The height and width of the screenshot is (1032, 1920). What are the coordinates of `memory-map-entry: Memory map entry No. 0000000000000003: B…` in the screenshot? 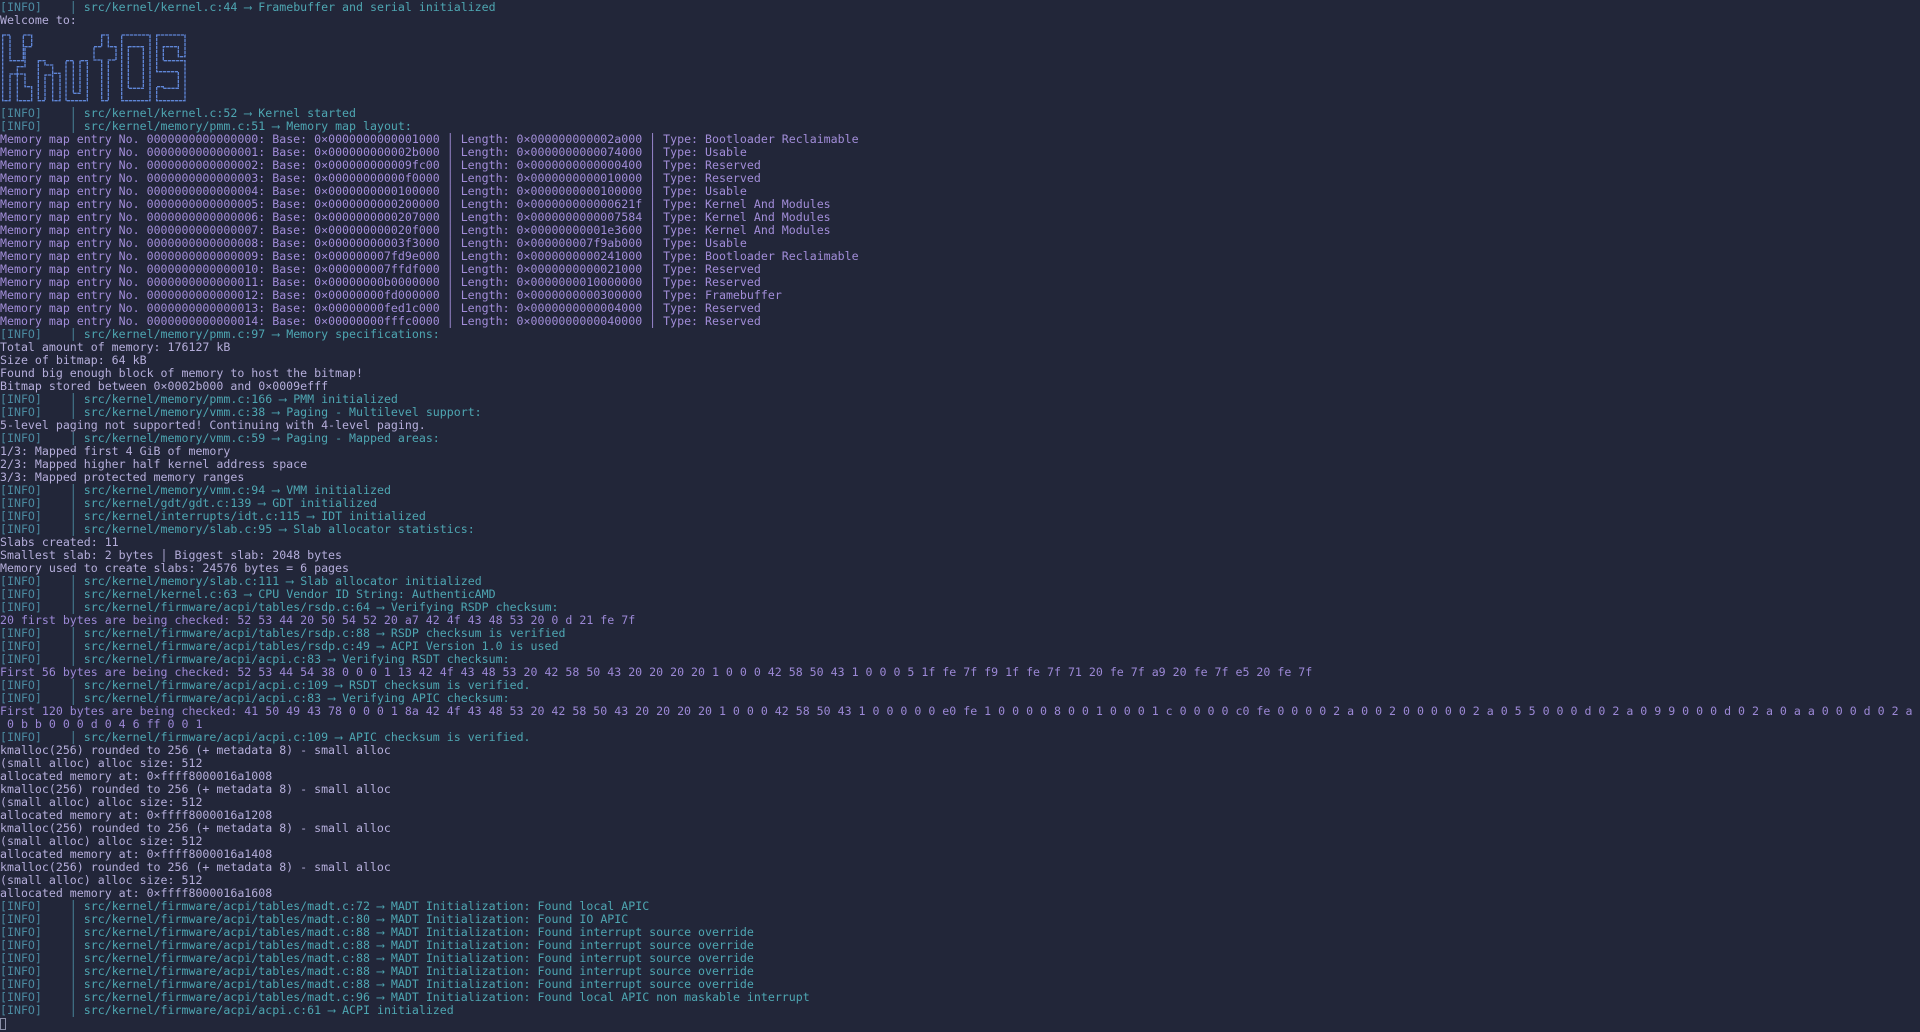 It's located at (960, 178).